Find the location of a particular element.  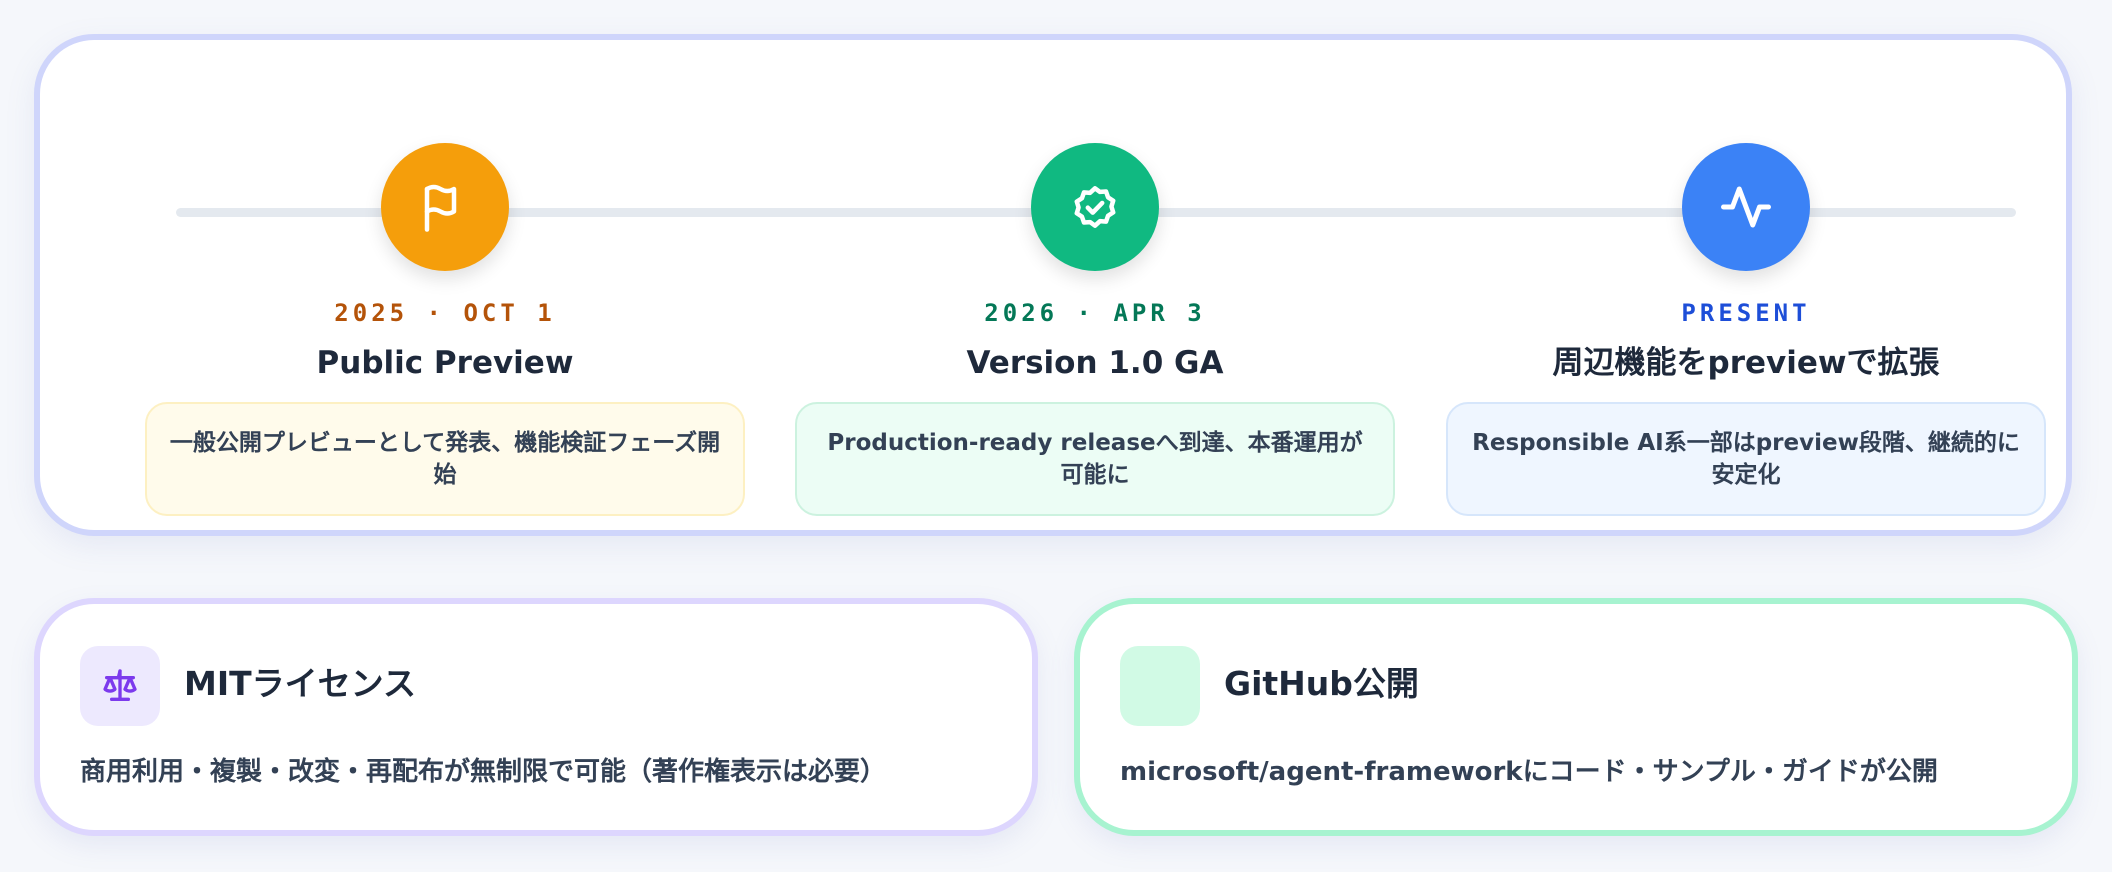

card-title: MITライセンス is located at coordinates (300, 683).